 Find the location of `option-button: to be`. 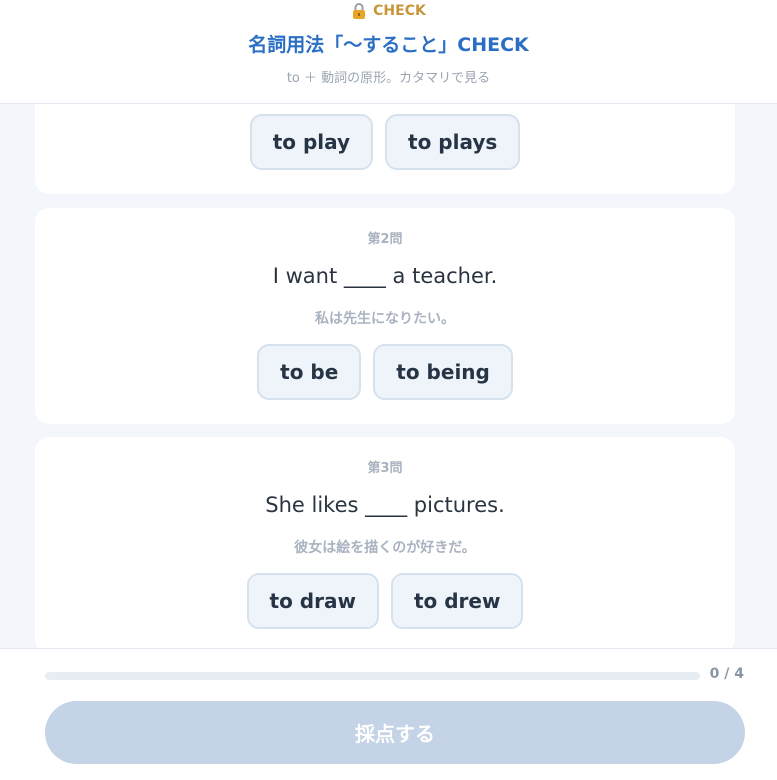

option-button: to be is located at coordinates (309, 372).